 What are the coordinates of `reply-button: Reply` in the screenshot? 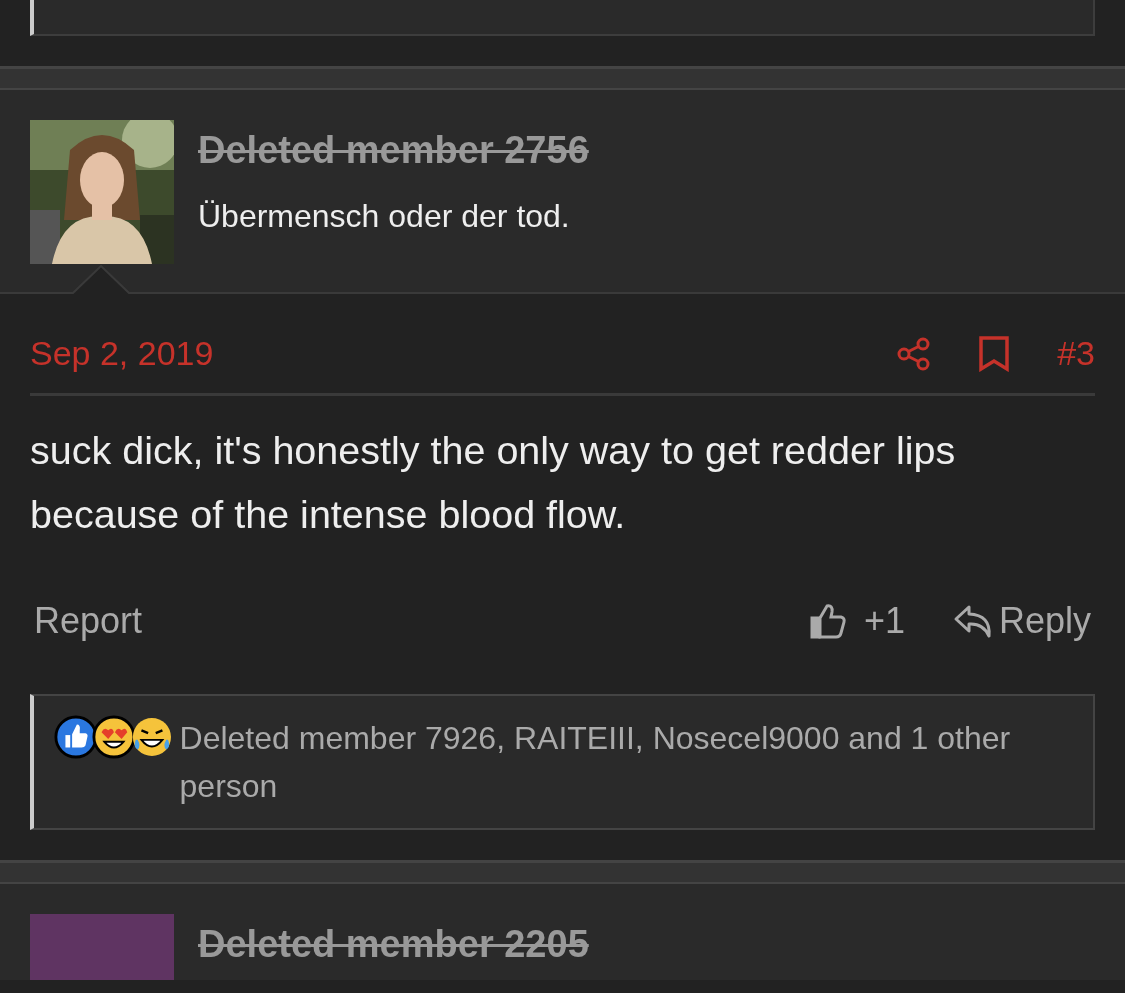 It's located at (1021, 621).